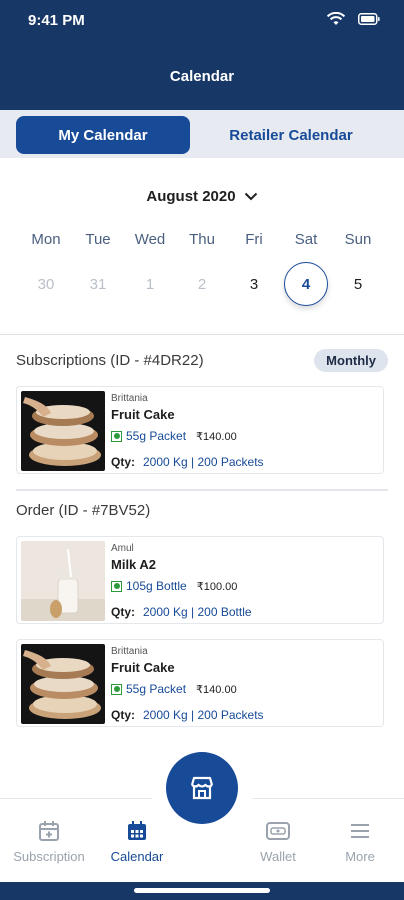  I want to click on month-label: August 2020, so click(191, 196).